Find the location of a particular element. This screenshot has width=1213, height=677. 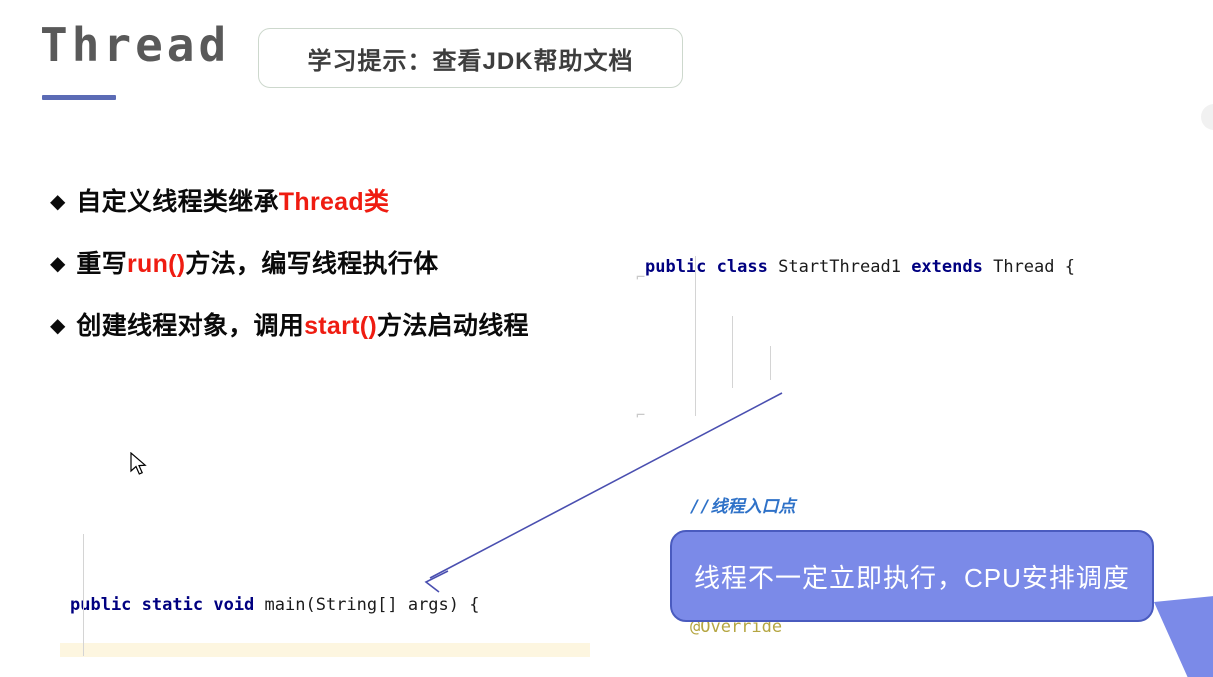

callout-box: 线程不一定立即执行，CPU安排调度 is located at coordinates (912, 576).